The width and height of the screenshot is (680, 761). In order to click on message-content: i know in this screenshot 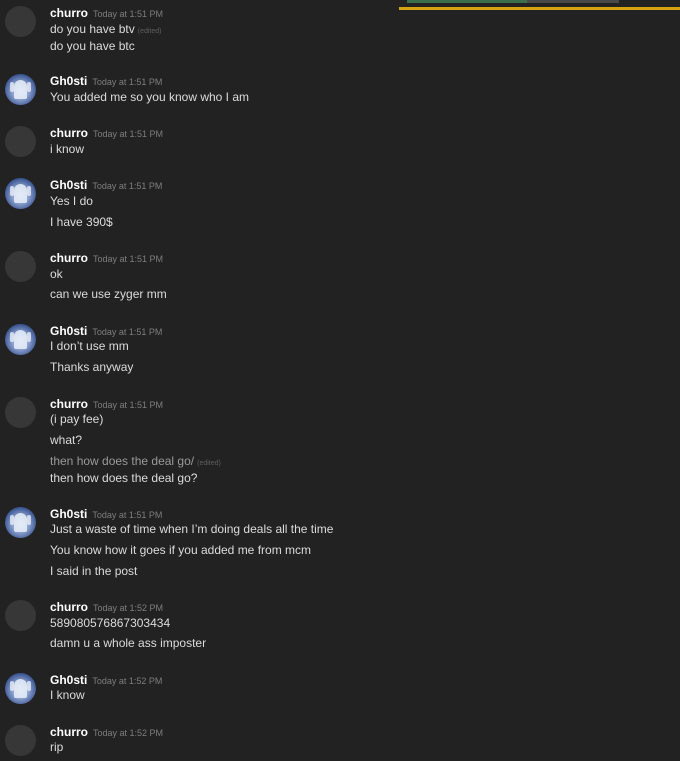, I will do `click(67, 149)`.